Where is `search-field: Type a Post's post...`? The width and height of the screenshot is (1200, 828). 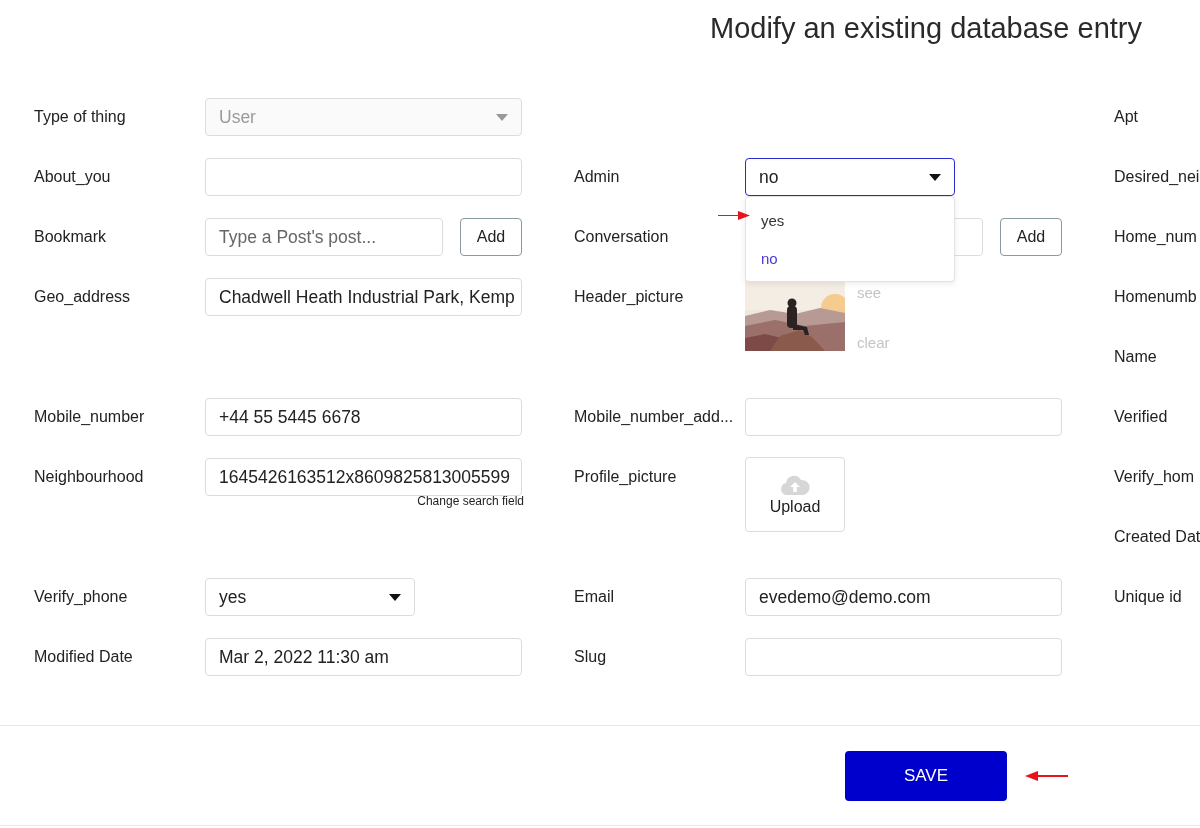 search-field: Type a Post's post... is located at coordinates (324, 237).